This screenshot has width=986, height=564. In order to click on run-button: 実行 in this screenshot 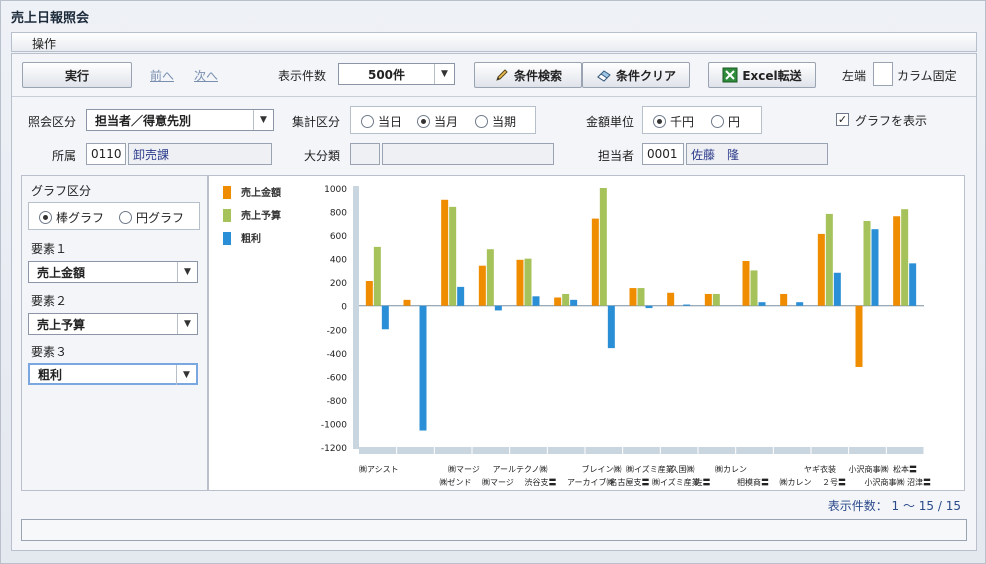, I will do `click(77, 75)`.